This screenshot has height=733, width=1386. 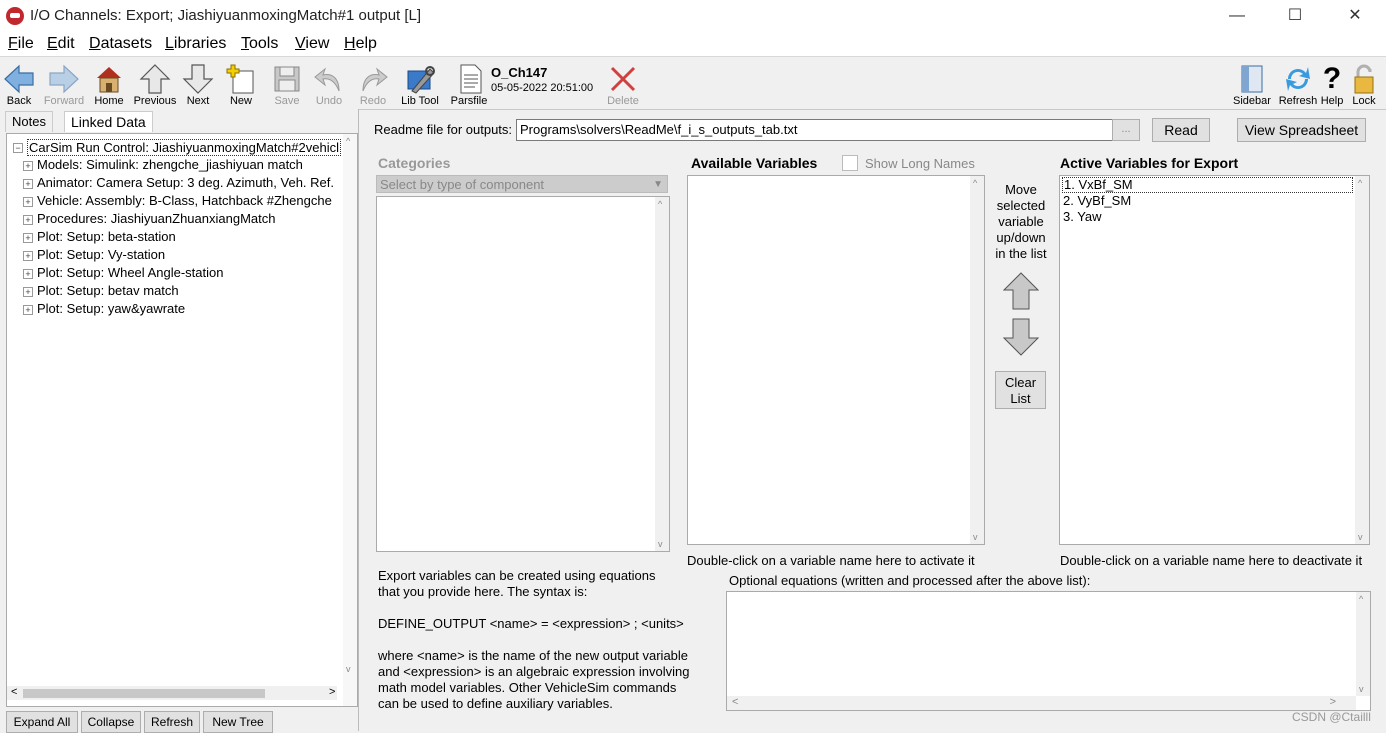 What do you see at coordinates (1097, 200) in the screenshot?
I see `list-item: 2. VyBf_SM` at bounding box center [1097, 200].